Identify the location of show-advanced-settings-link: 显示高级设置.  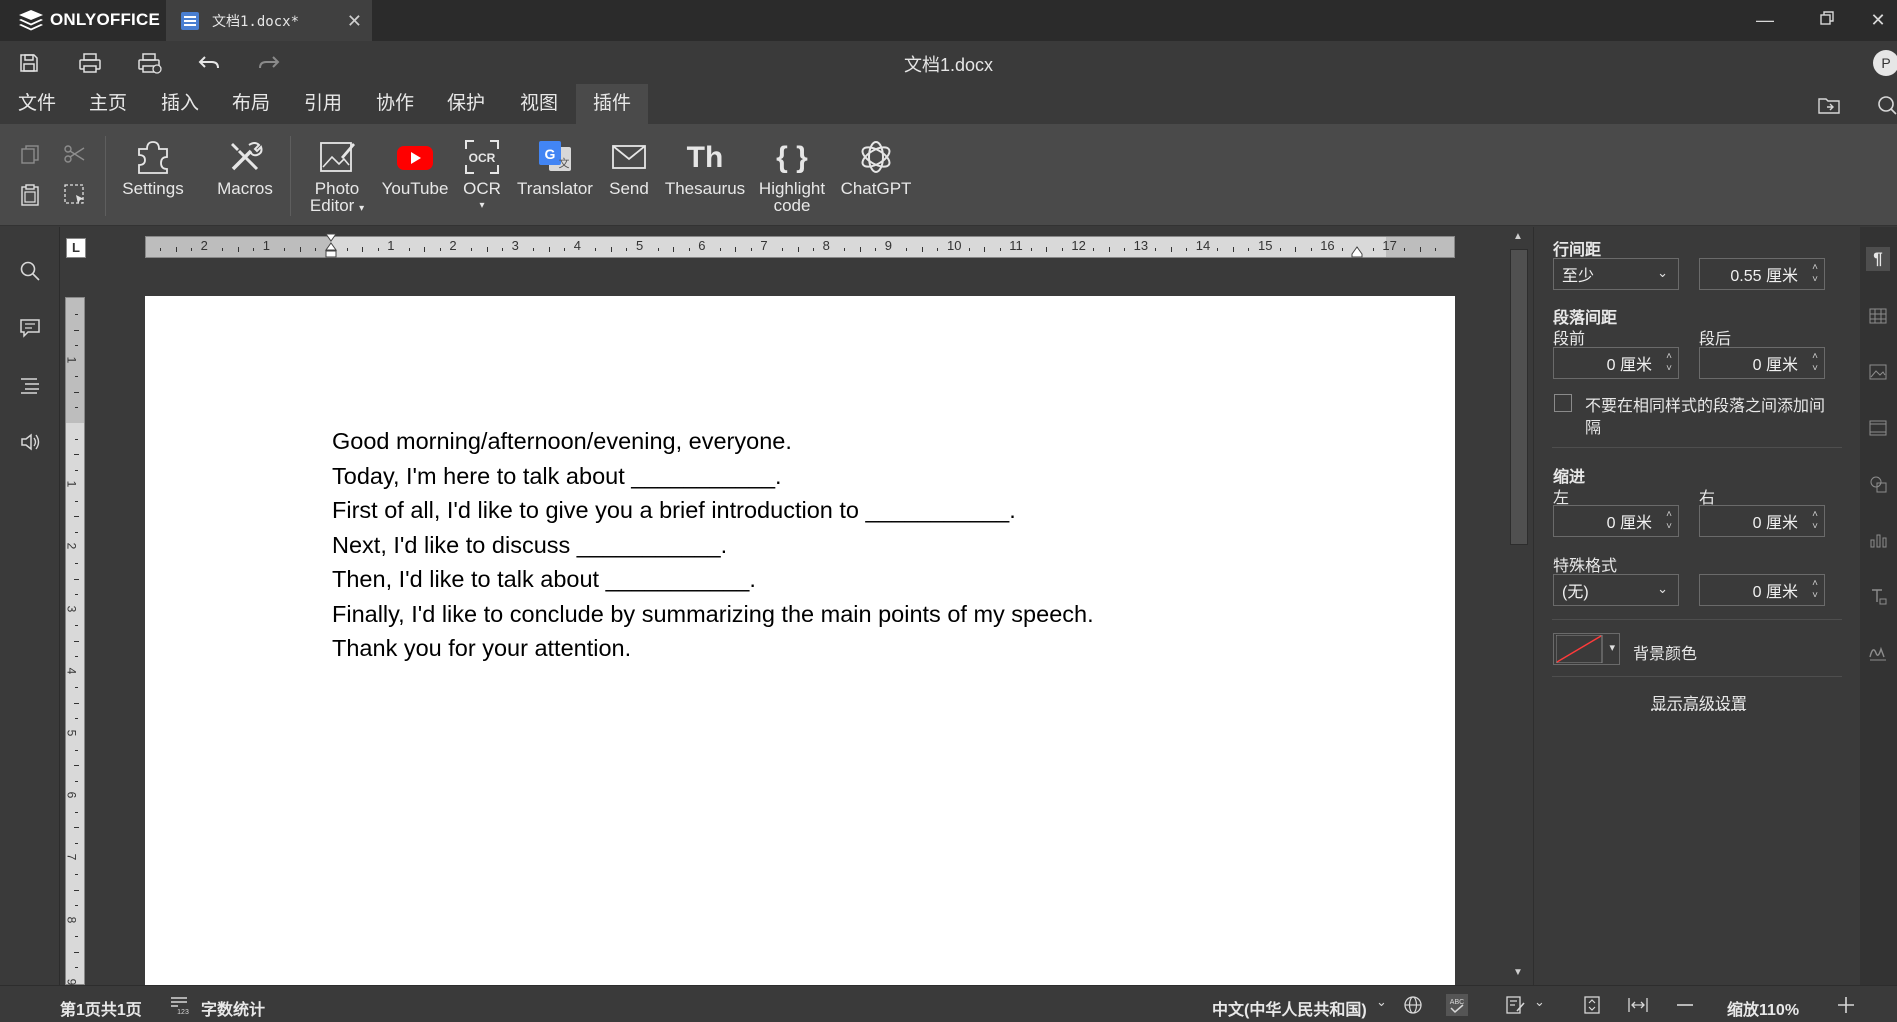
(1699, 702).